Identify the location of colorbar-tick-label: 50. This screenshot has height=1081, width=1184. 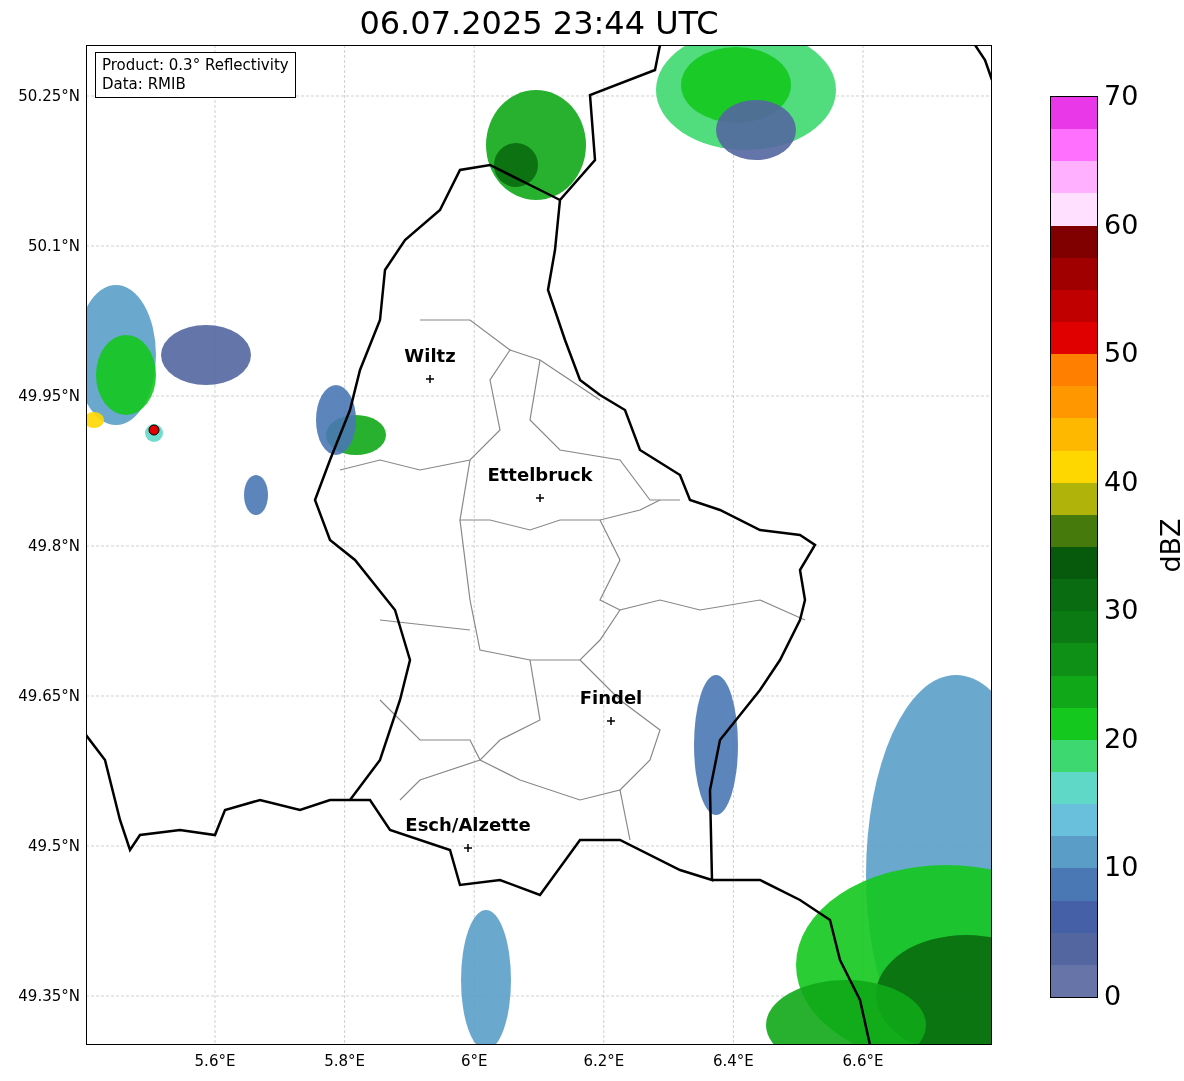
(1121, 353).